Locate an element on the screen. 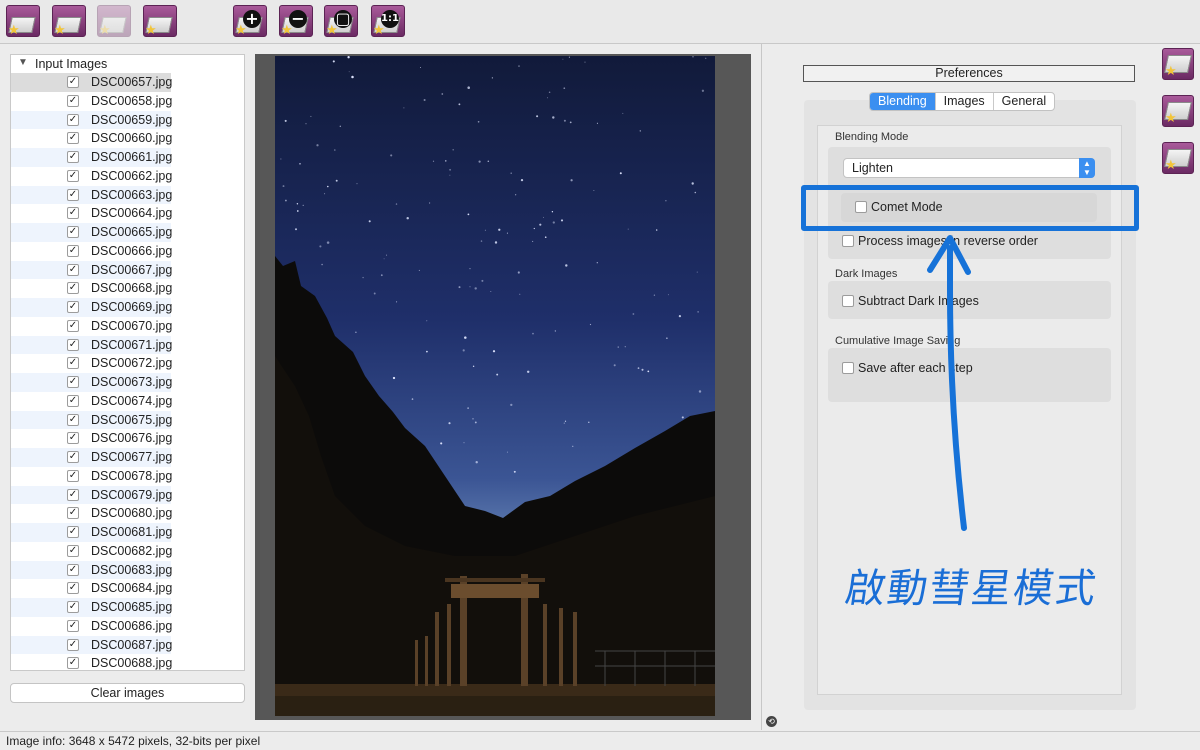 The width and height of the screenshot is (1200, 750). file-row: ✓ DSC00661.jpg is located at coordinates (127, 157).